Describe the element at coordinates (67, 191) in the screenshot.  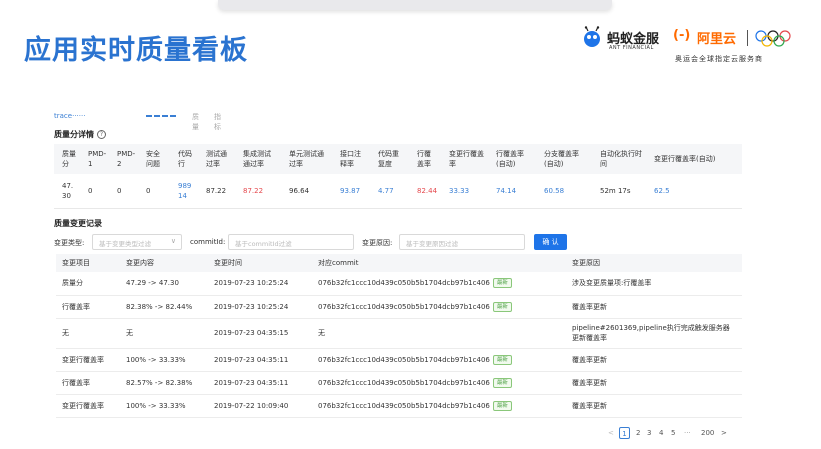
I see `metric-quality-score: 47.30` at that location.